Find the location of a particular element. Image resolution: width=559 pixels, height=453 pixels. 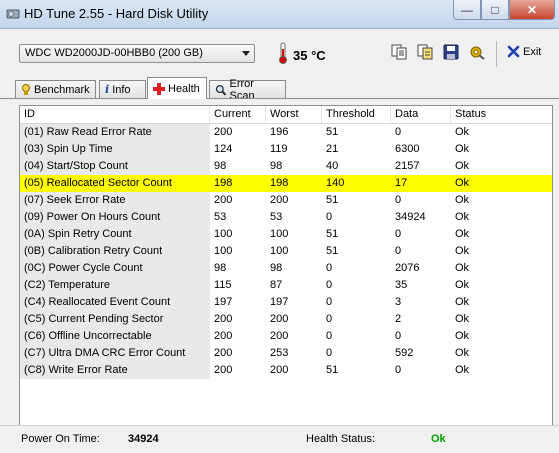

column-header-current: Current is located at coordinates (238, 114).